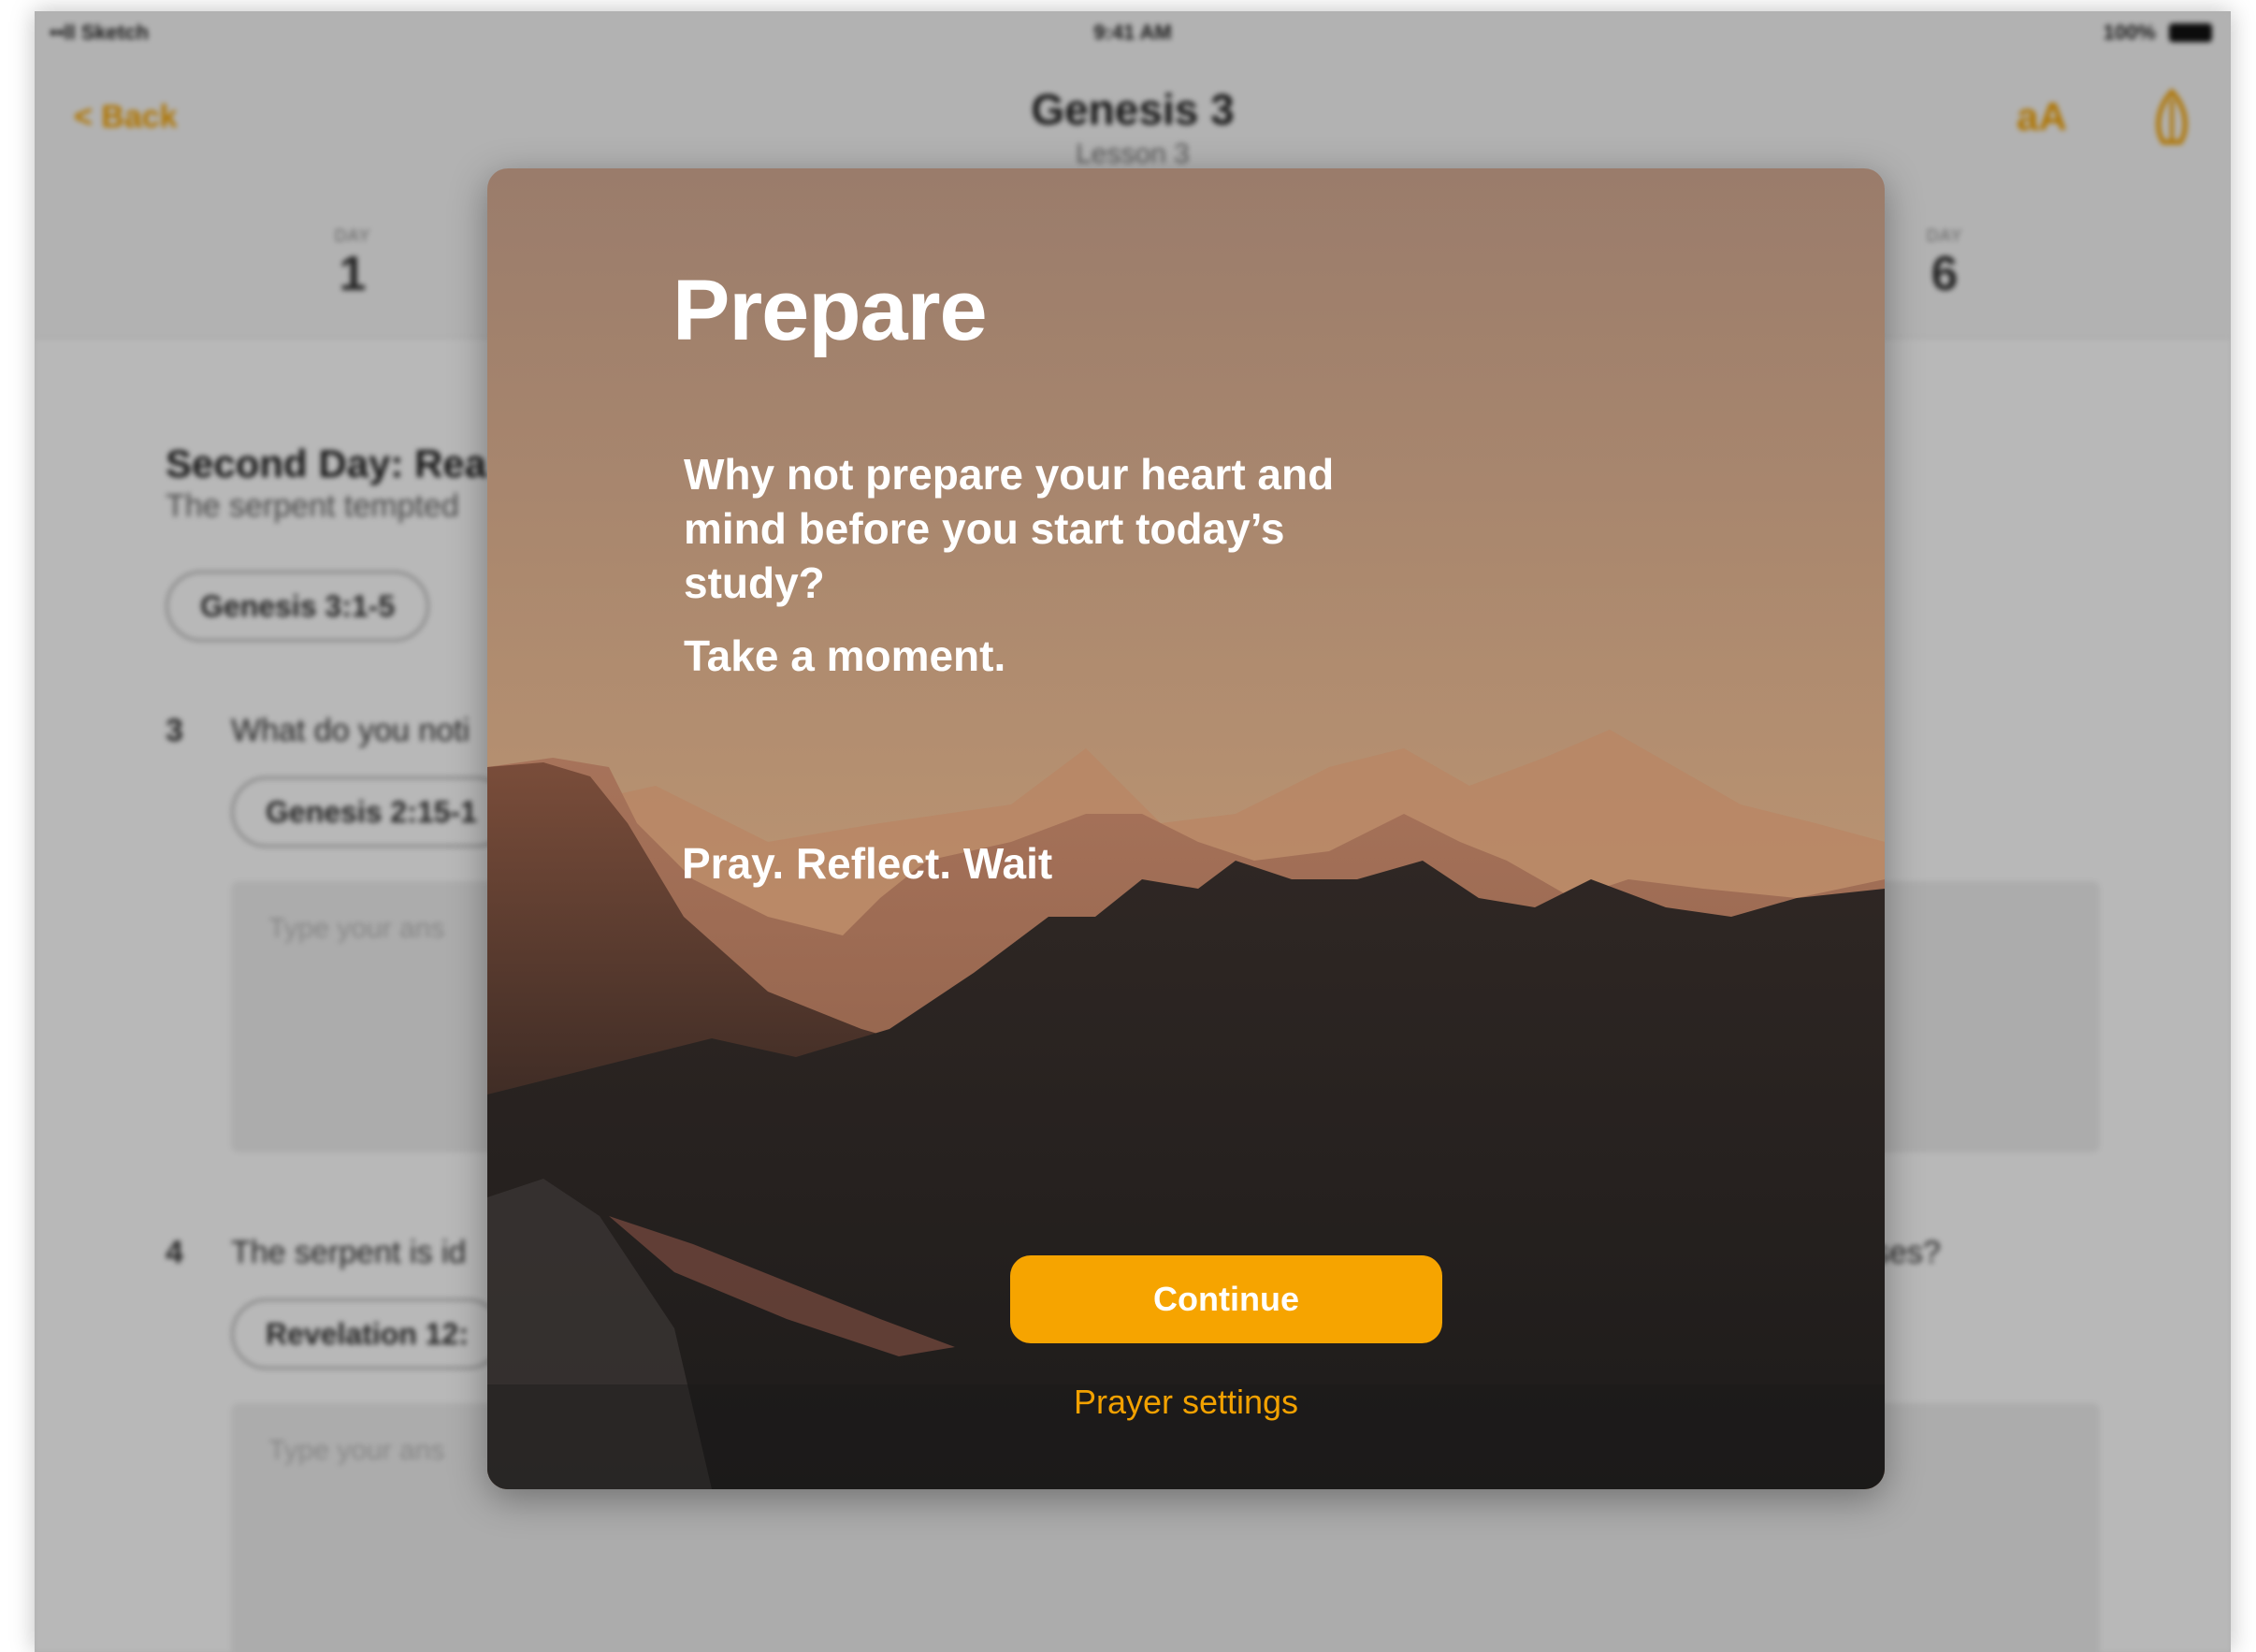 The height and width of the screenshot is (1652, 2256). I want to click on modal-title: Prepare, so click(830, 310).